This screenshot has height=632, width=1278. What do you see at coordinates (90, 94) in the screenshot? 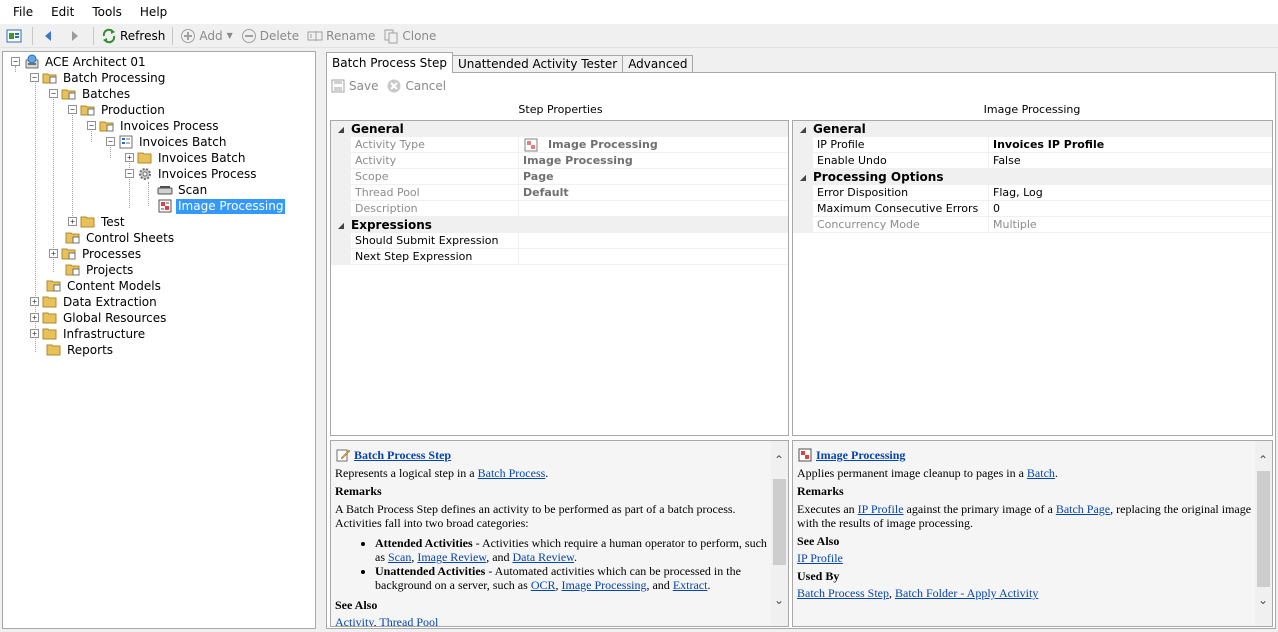
I see `tree-item-batches: − Batches` at bounding box center [90, 94].